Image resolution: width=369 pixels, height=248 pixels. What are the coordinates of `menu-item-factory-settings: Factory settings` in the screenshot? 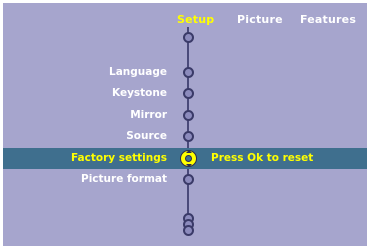 It's located at (119, 158).